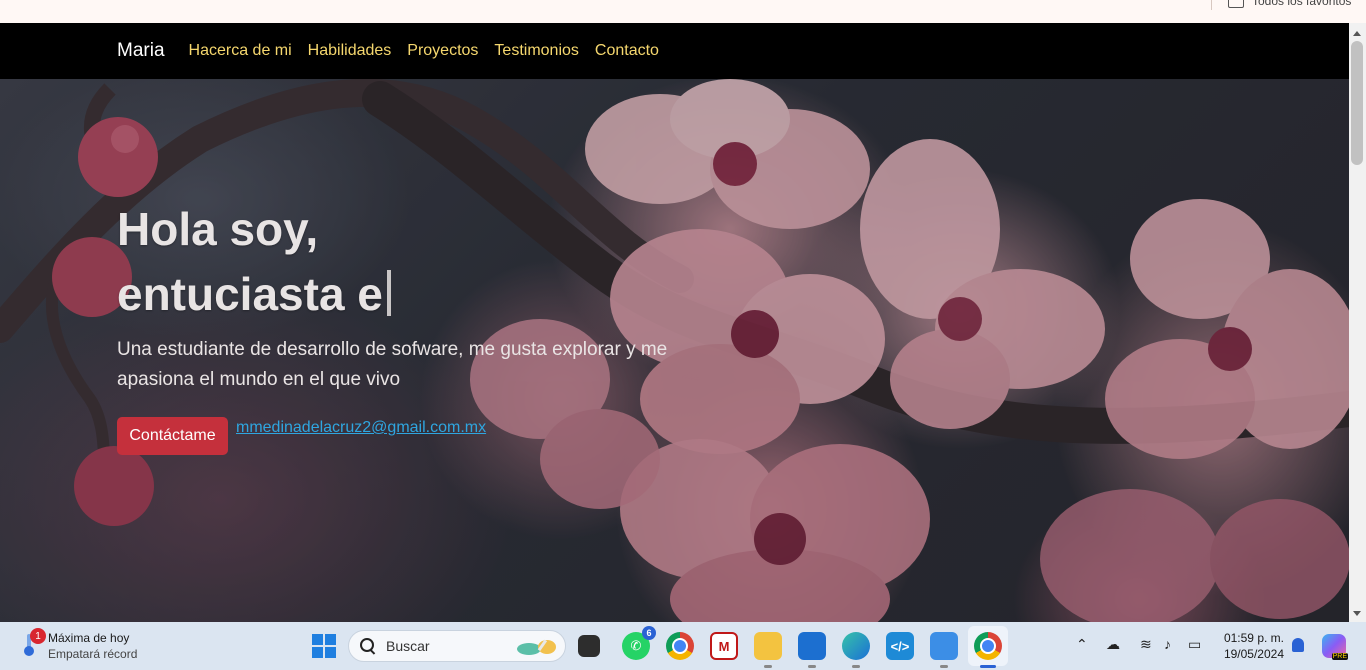 This screenshot has height=670, width=1366. Describe the element at coordinates (1113, 644) in the screenshot. I see `cloud-off-icon: ☁` at that location.